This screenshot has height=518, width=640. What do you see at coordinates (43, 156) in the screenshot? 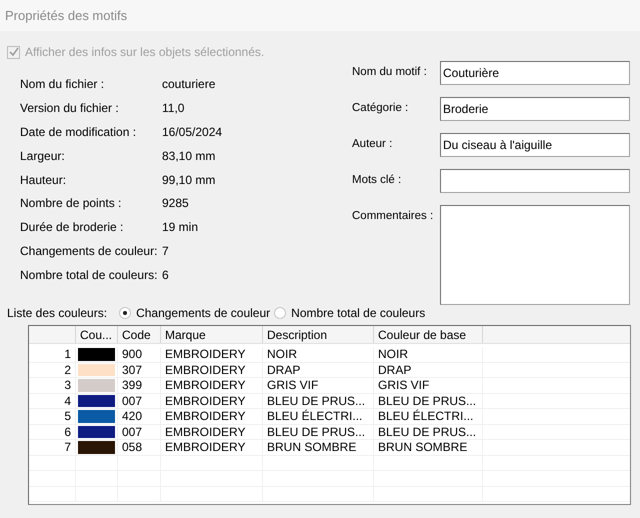
I see `info-label: Largeur:` at bounding box center [43, 156].